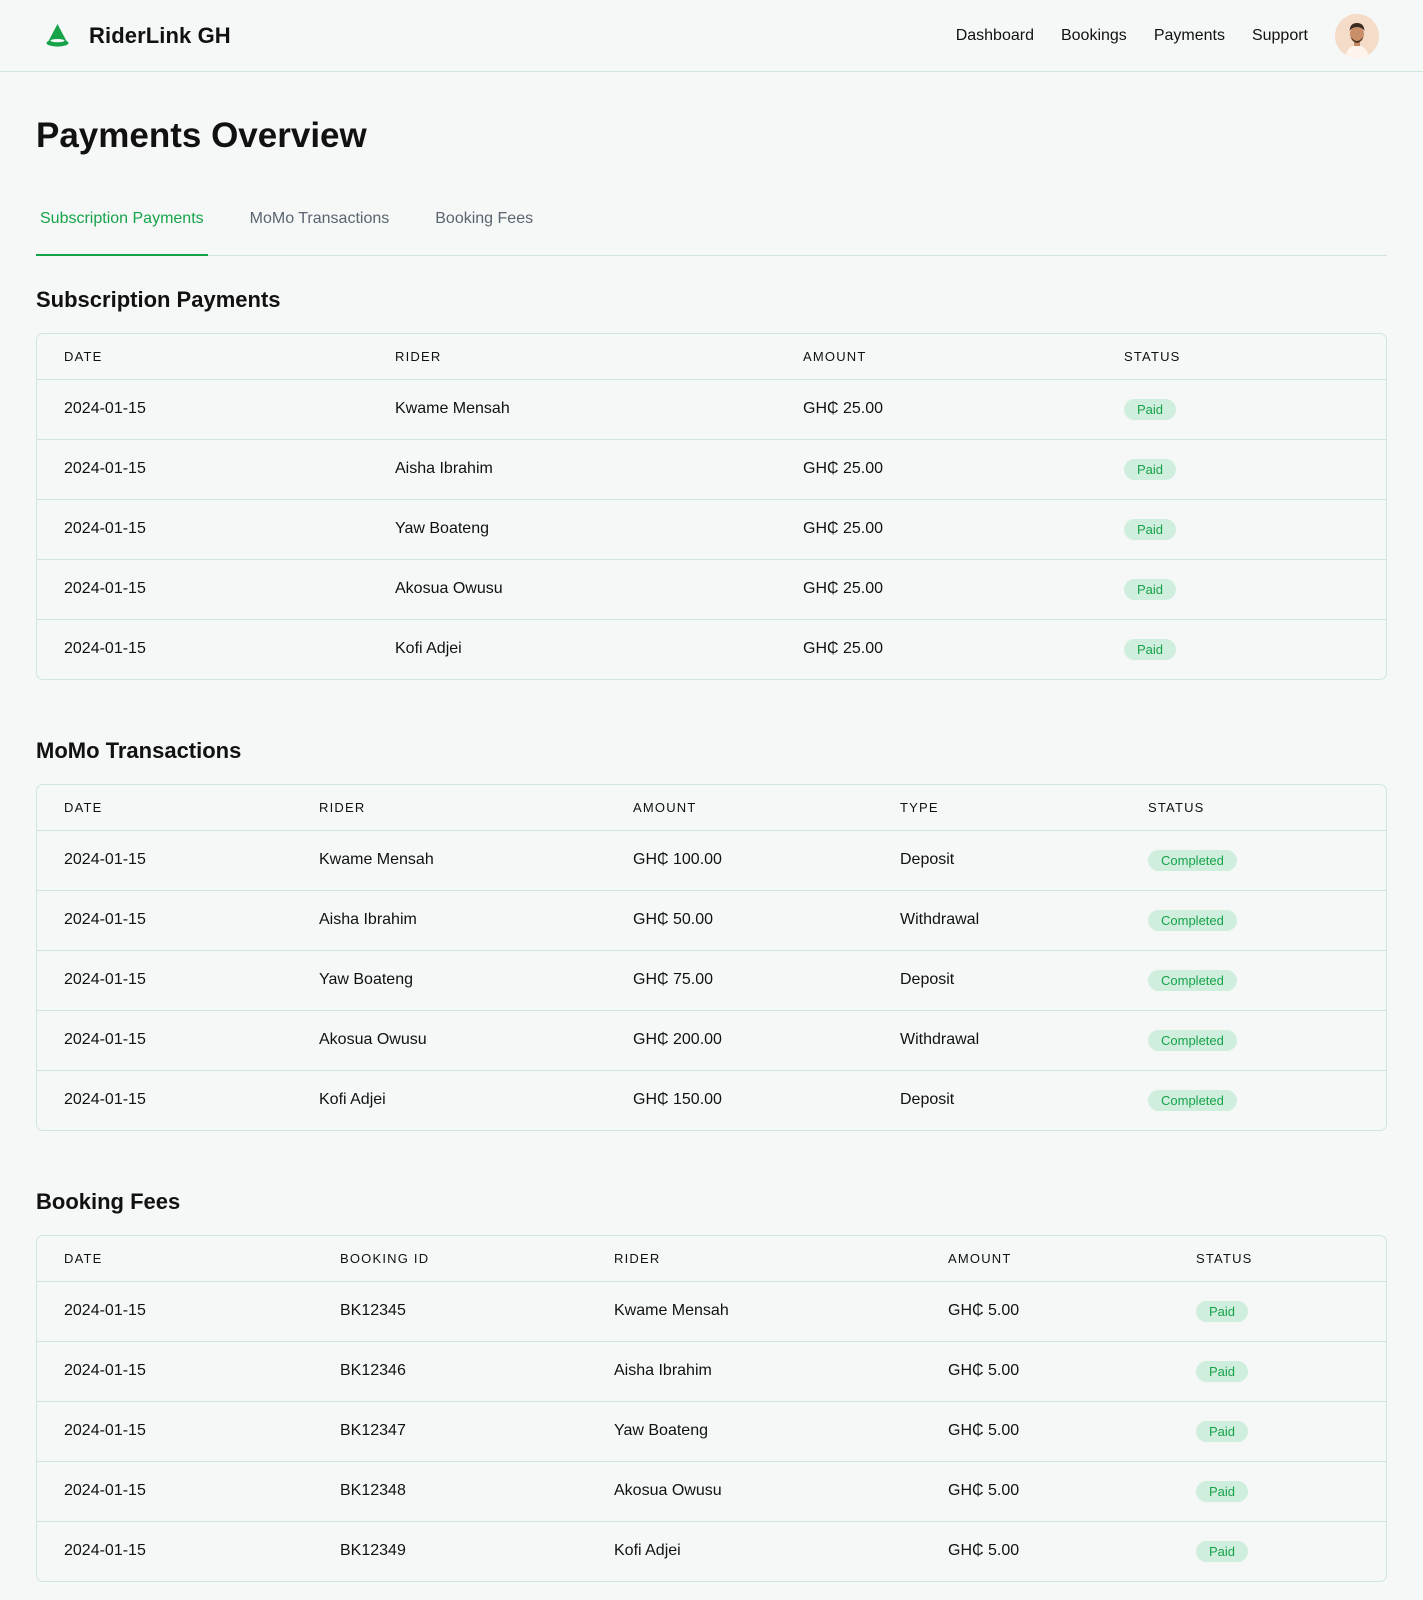 Image resolution: width=1423 pixels, height=1600 pixels. Describe the element at coordinates (201, 135) in the screenshot. I see `page-title: Payments Overview` at that location.